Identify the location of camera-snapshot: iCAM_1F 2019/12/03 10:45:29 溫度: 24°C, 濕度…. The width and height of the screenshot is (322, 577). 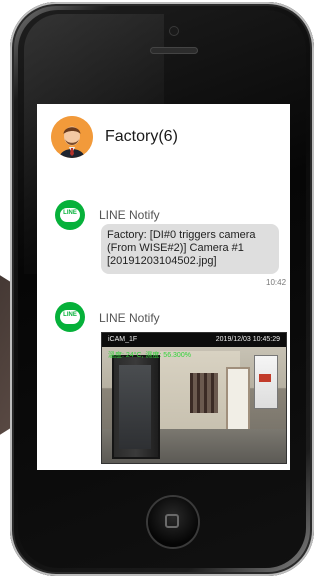
(194, 398).